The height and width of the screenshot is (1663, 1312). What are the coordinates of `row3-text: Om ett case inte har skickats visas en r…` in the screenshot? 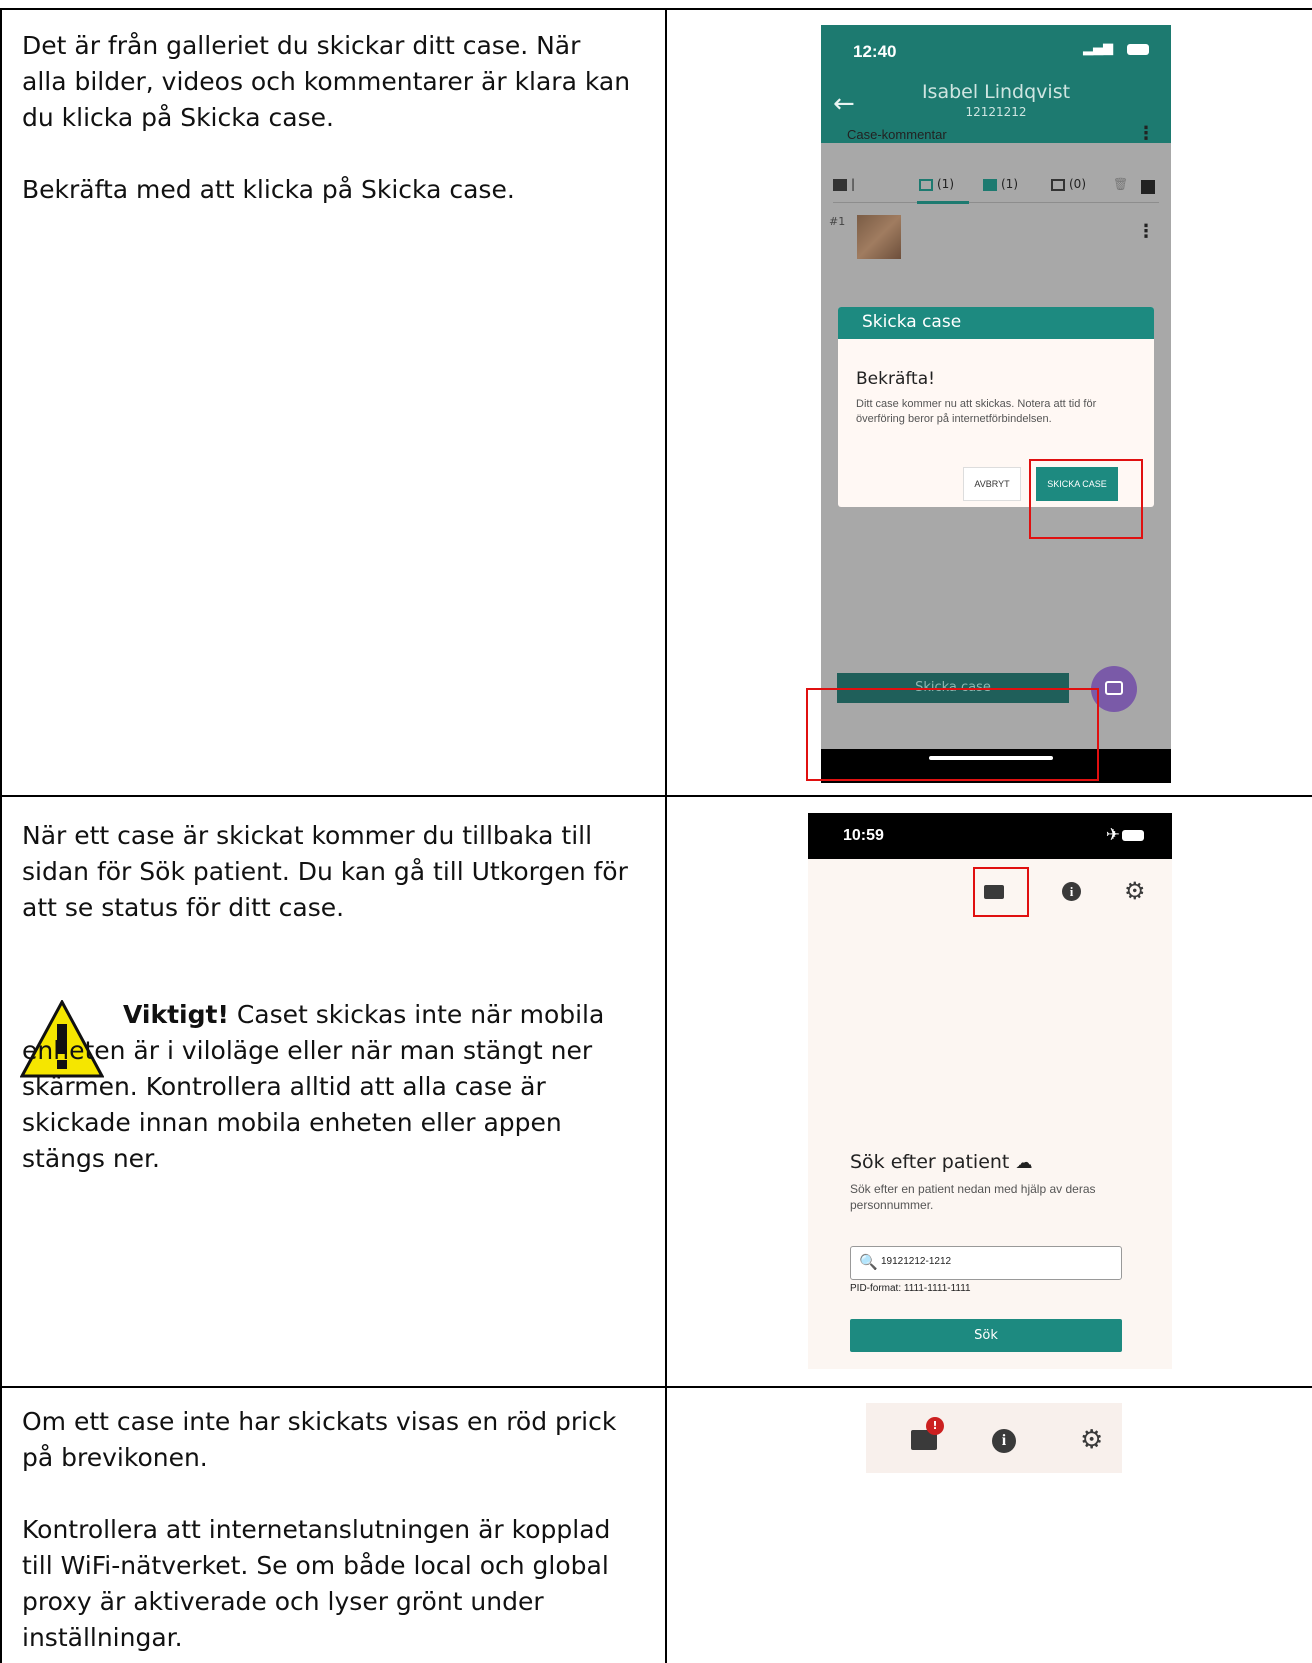 It's located at (327, 1533).